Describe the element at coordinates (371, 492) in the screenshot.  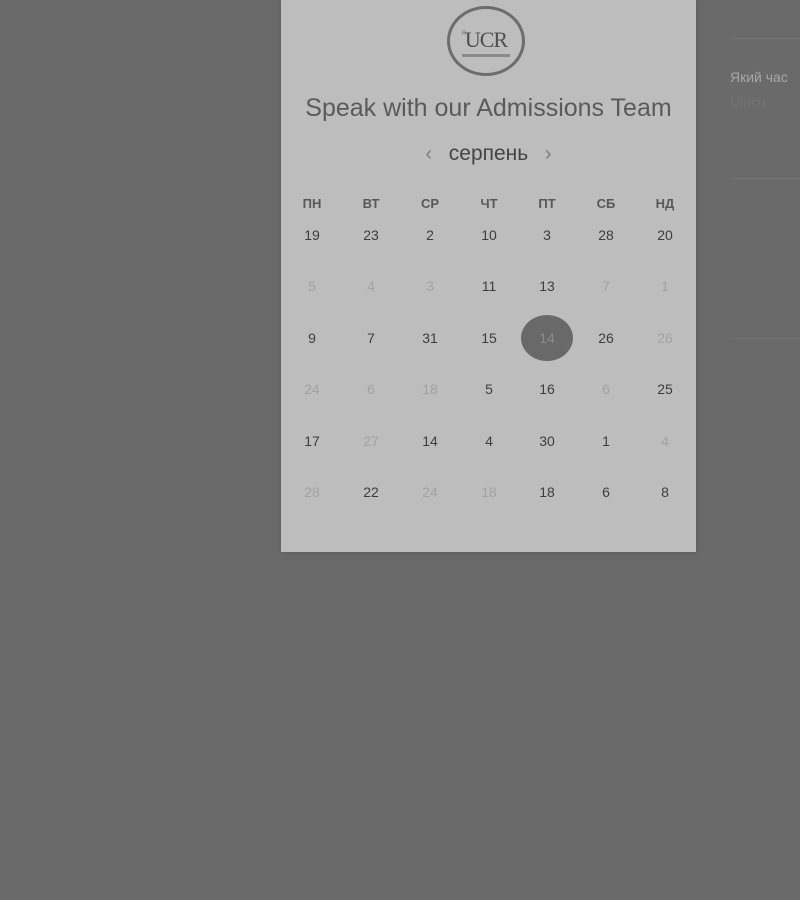
I see `calendar-day: 22` at that location.